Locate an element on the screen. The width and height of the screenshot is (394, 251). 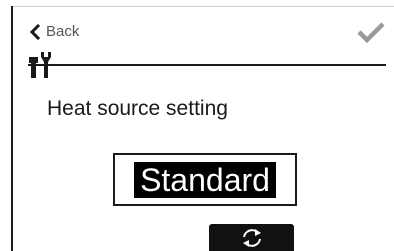
selected-value: Standard is located at coordinates (205, 179).